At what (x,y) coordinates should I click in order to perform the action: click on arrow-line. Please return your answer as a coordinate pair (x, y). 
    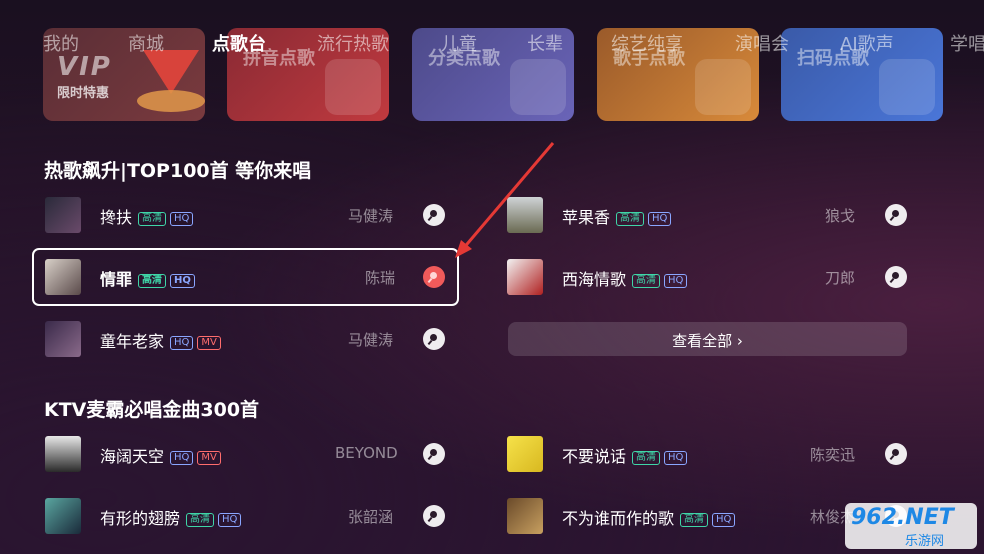
    Looking at the image, I should click on (507, 196).